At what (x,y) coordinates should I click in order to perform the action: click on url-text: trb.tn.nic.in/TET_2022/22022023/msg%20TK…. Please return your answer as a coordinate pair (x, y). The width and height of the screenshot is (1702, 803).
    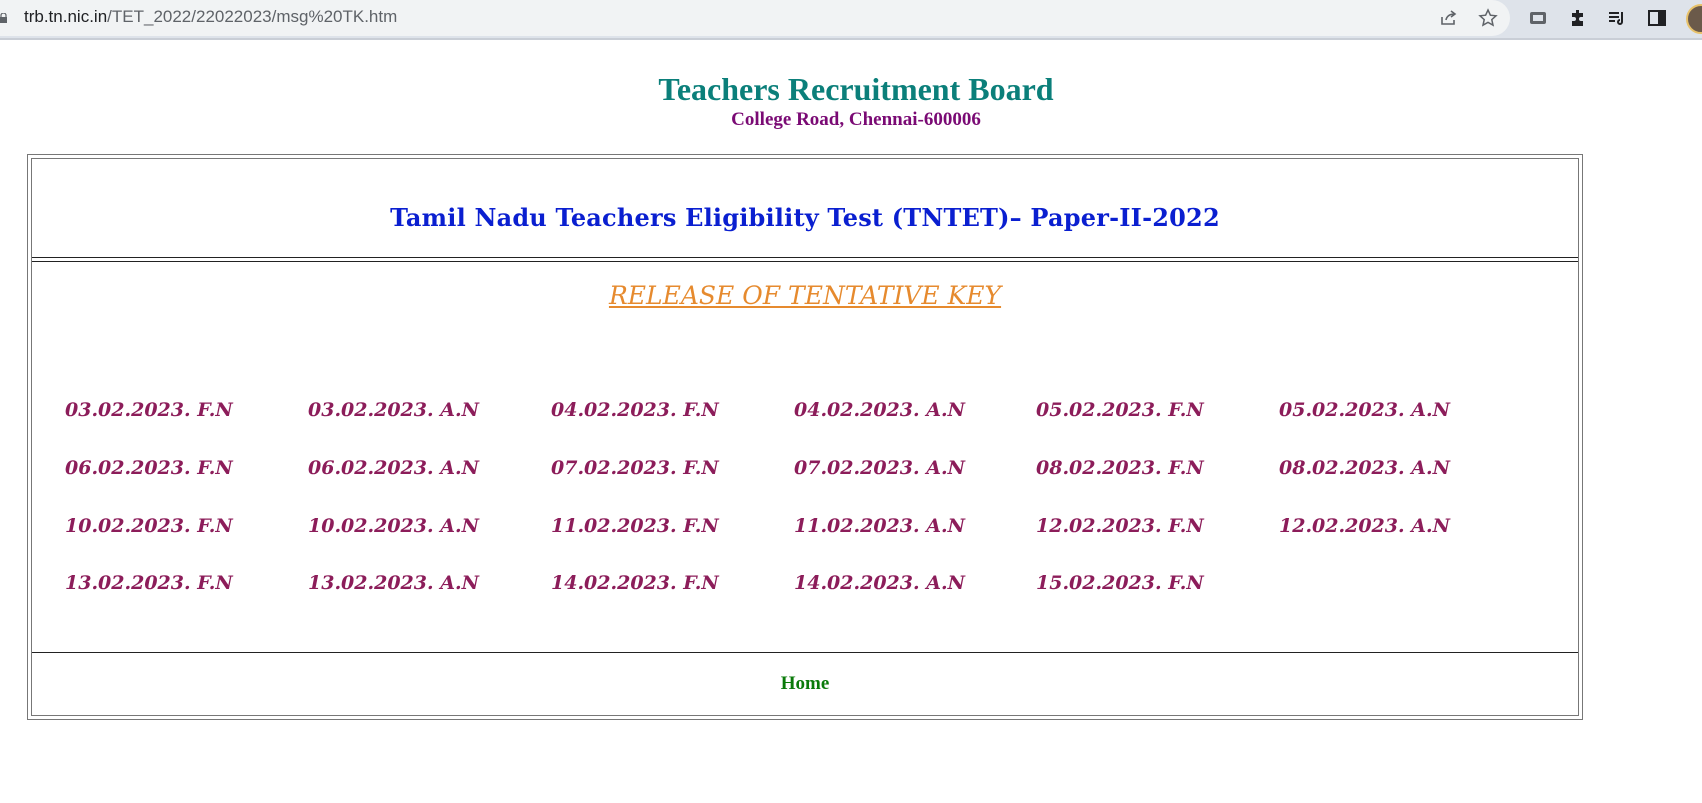
    Looking at the image, I should click on (210, 17).